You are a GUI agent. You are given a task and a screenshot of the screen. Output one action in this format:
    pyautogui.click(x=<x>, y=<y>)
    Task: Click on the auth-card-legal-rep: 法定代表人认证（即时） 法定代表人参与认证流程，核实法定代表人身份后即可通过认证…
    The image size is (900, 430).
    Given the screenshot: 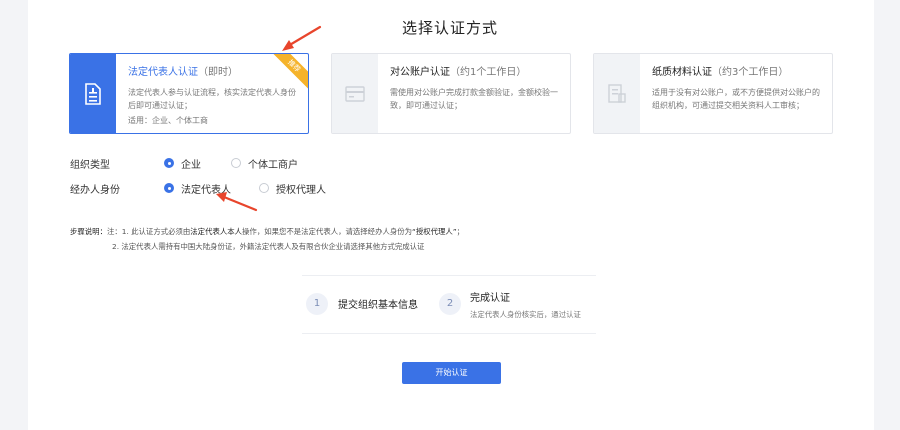 What is the action you would take?
    pyautogui.click(x=189, y=93)
    